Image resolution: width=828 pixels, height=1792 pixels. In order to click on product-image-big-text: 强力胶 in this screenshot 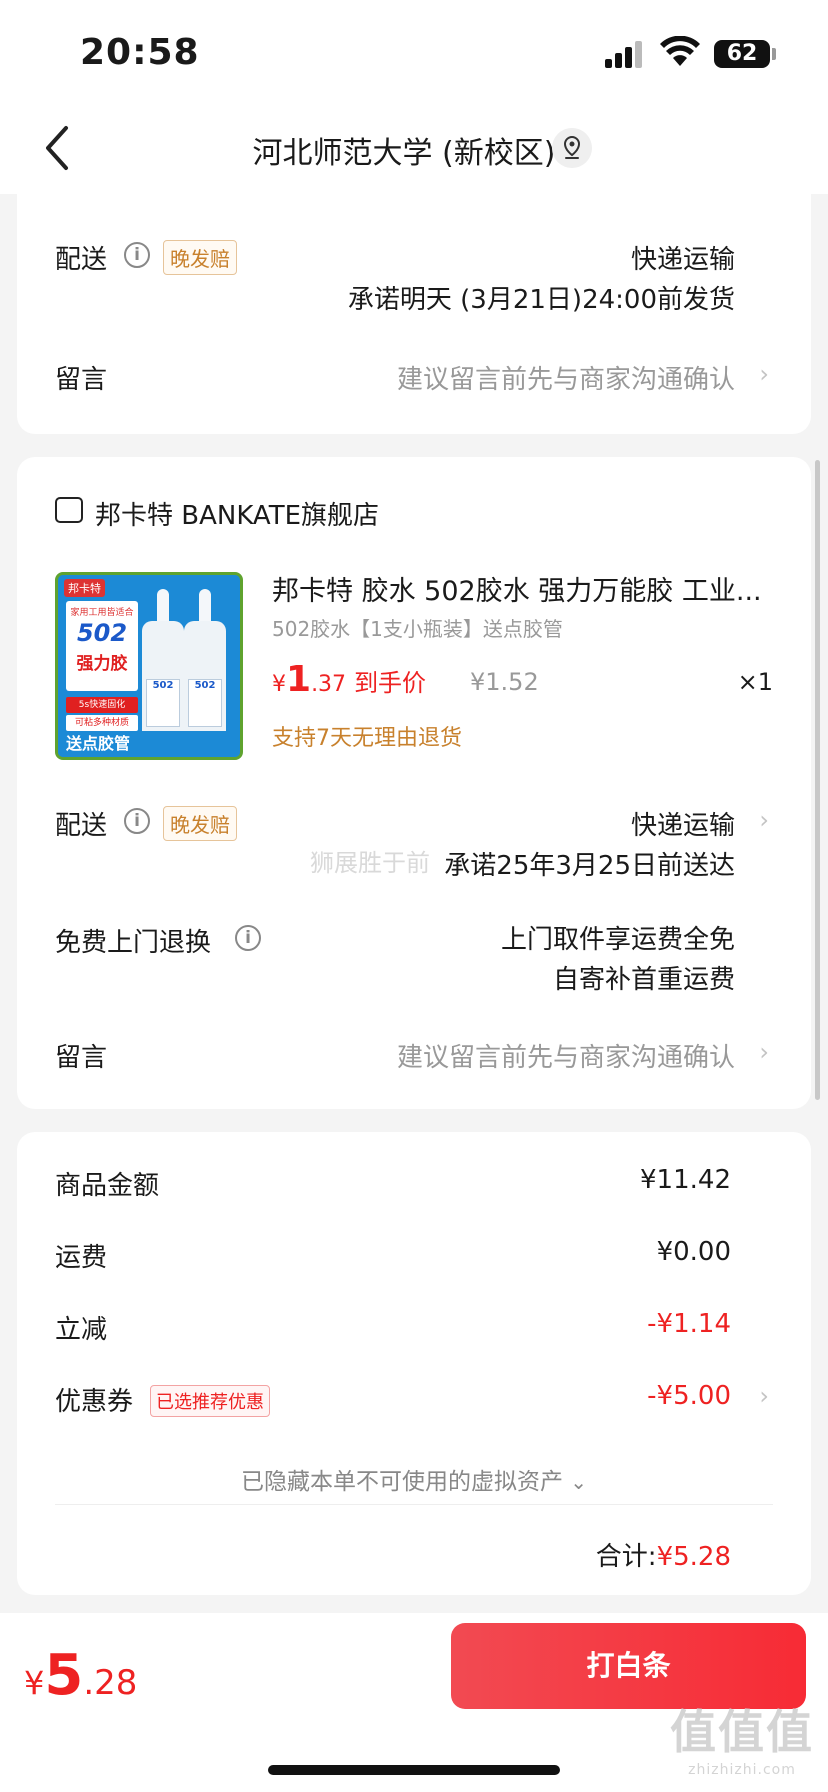, I will do `click(102, 664)`.